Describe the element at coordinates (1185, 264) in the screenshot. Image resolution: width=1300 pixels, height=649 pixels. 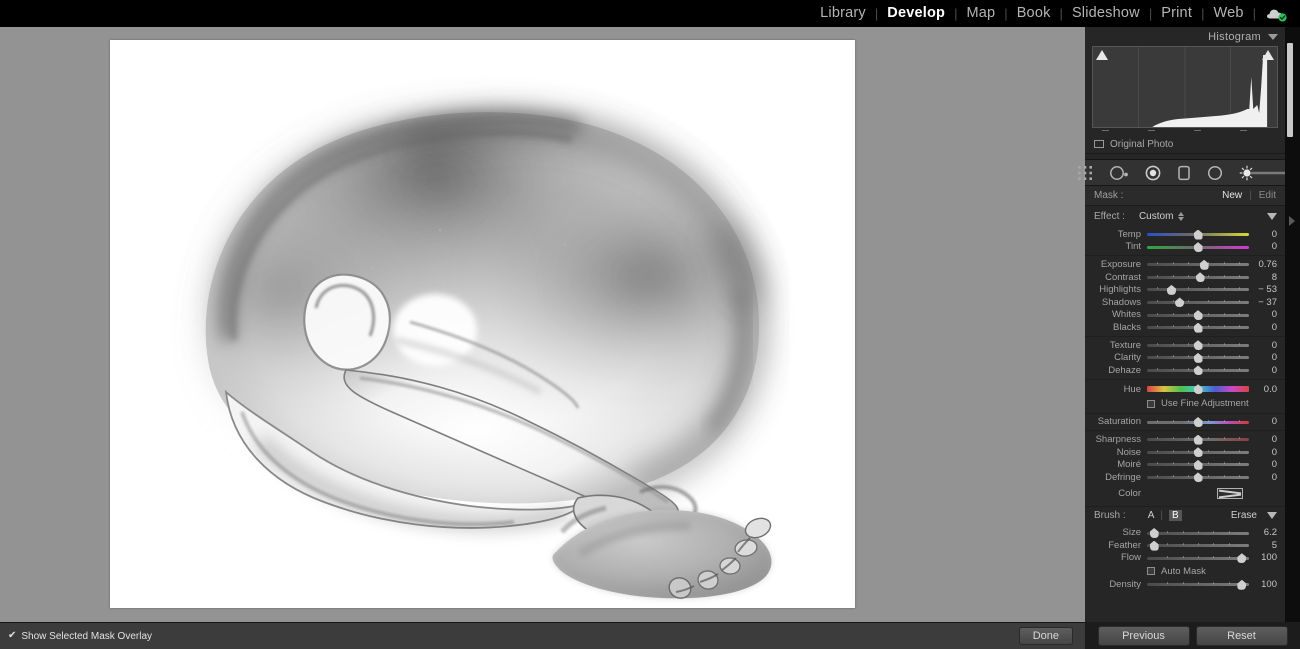
I see `slider-exposure: Exposure 0.76` at that location.